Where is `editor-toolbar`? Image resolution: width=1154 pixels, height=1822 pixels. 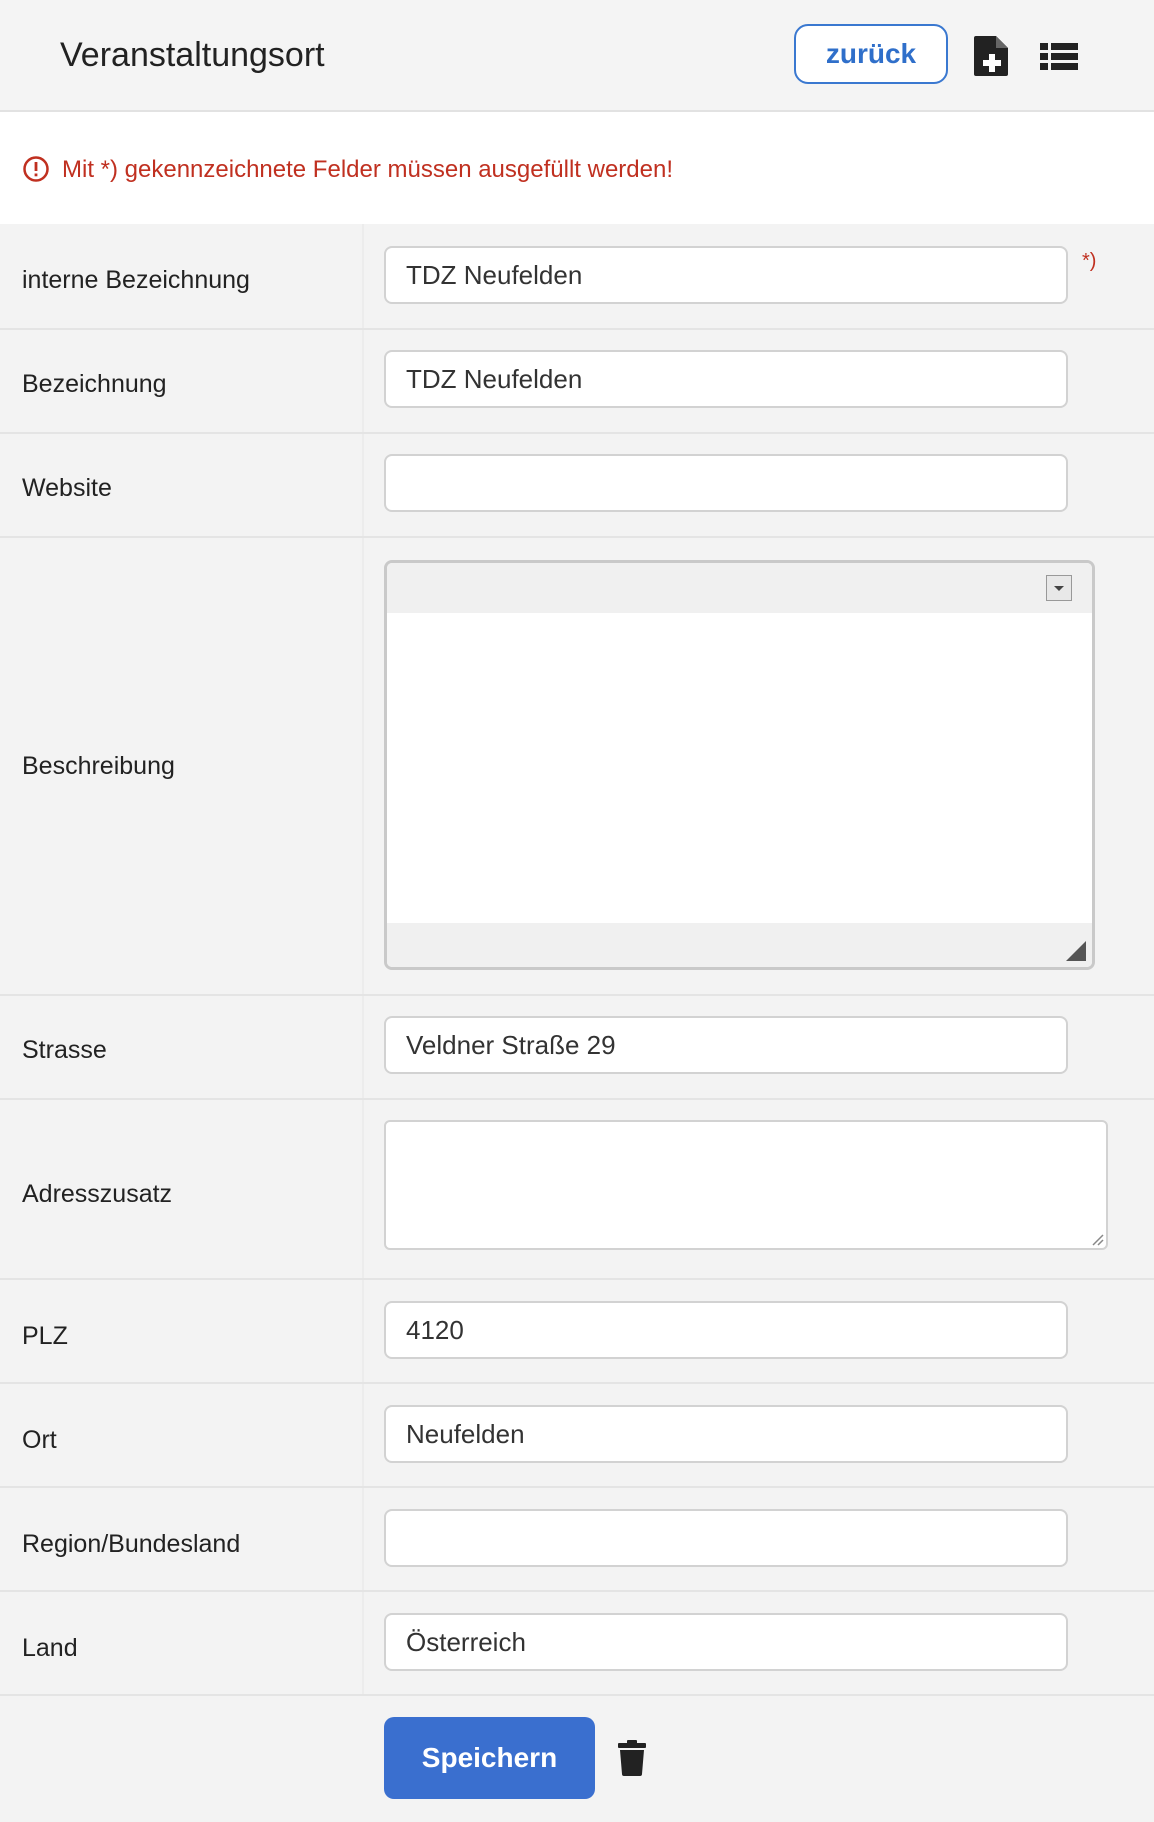 editor-toolbar is located at coordinates (739, 588).